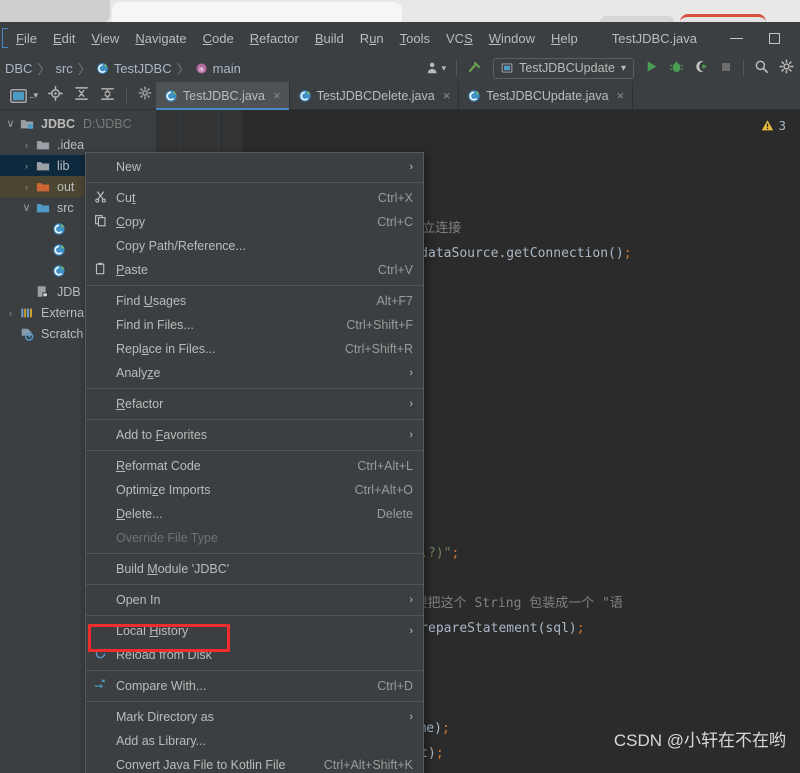 This screenshot has height=773, width=800. What do you see at coordinates (372, 38) in the screenshot?
I see `menu-run: Run` at bounding box center [372, 38].